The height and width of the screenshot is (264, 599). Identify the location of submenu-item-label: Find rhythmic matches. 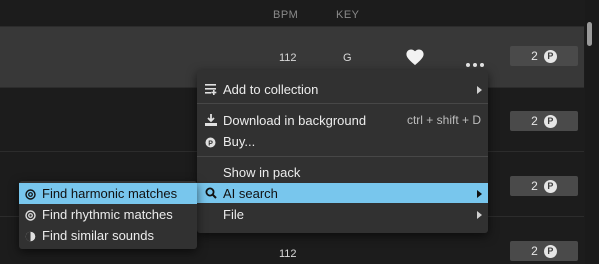
(107, 214).